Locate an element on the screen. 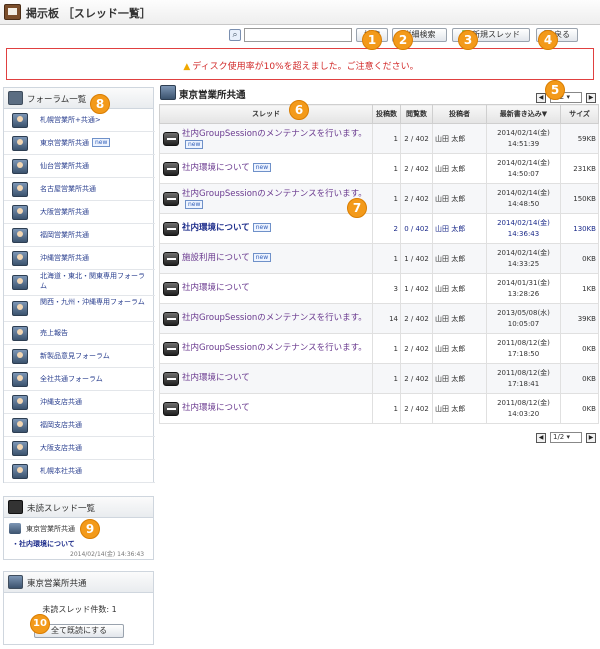  forum-link: 新製品意見フォーラム is located at coordinates (75, 356).